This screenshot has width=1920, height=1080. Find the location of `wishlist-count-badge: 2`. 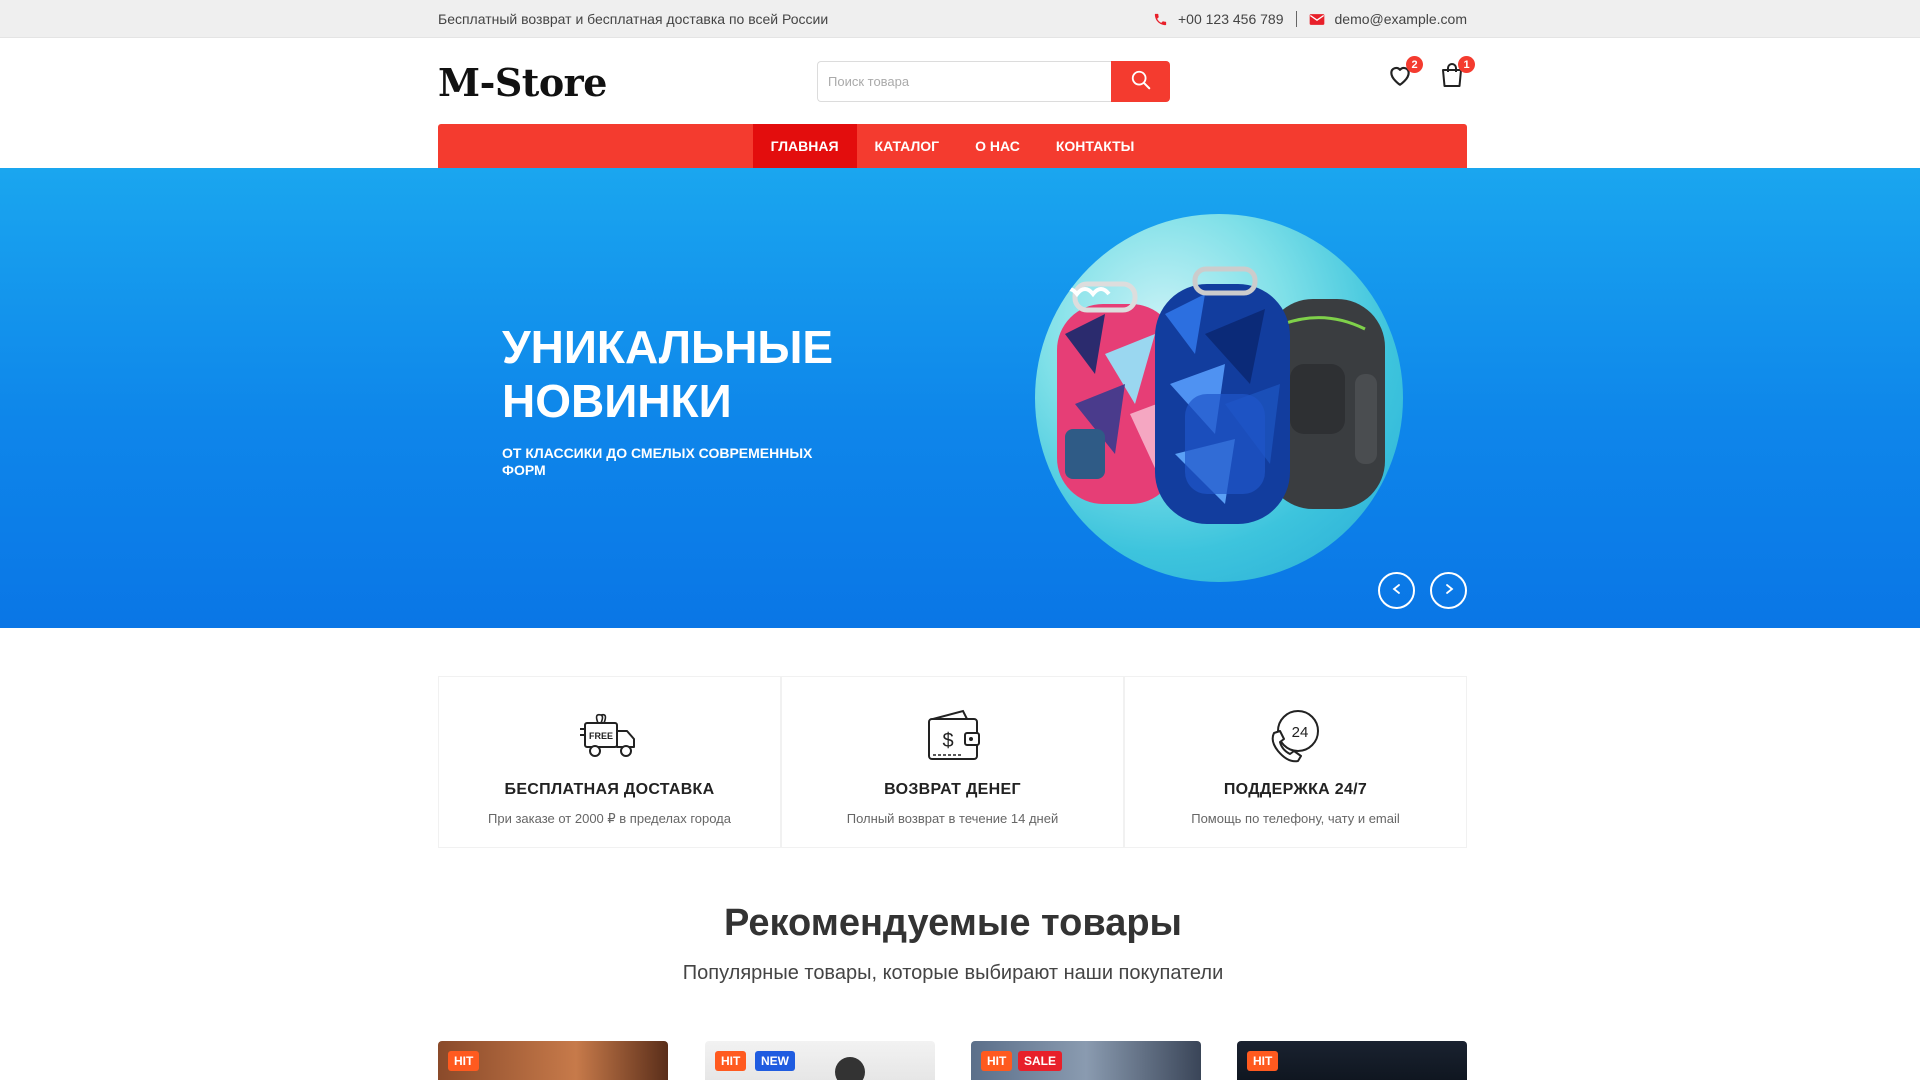

wishlist-count-badge: 2 is located at coordinates (1414, 64).